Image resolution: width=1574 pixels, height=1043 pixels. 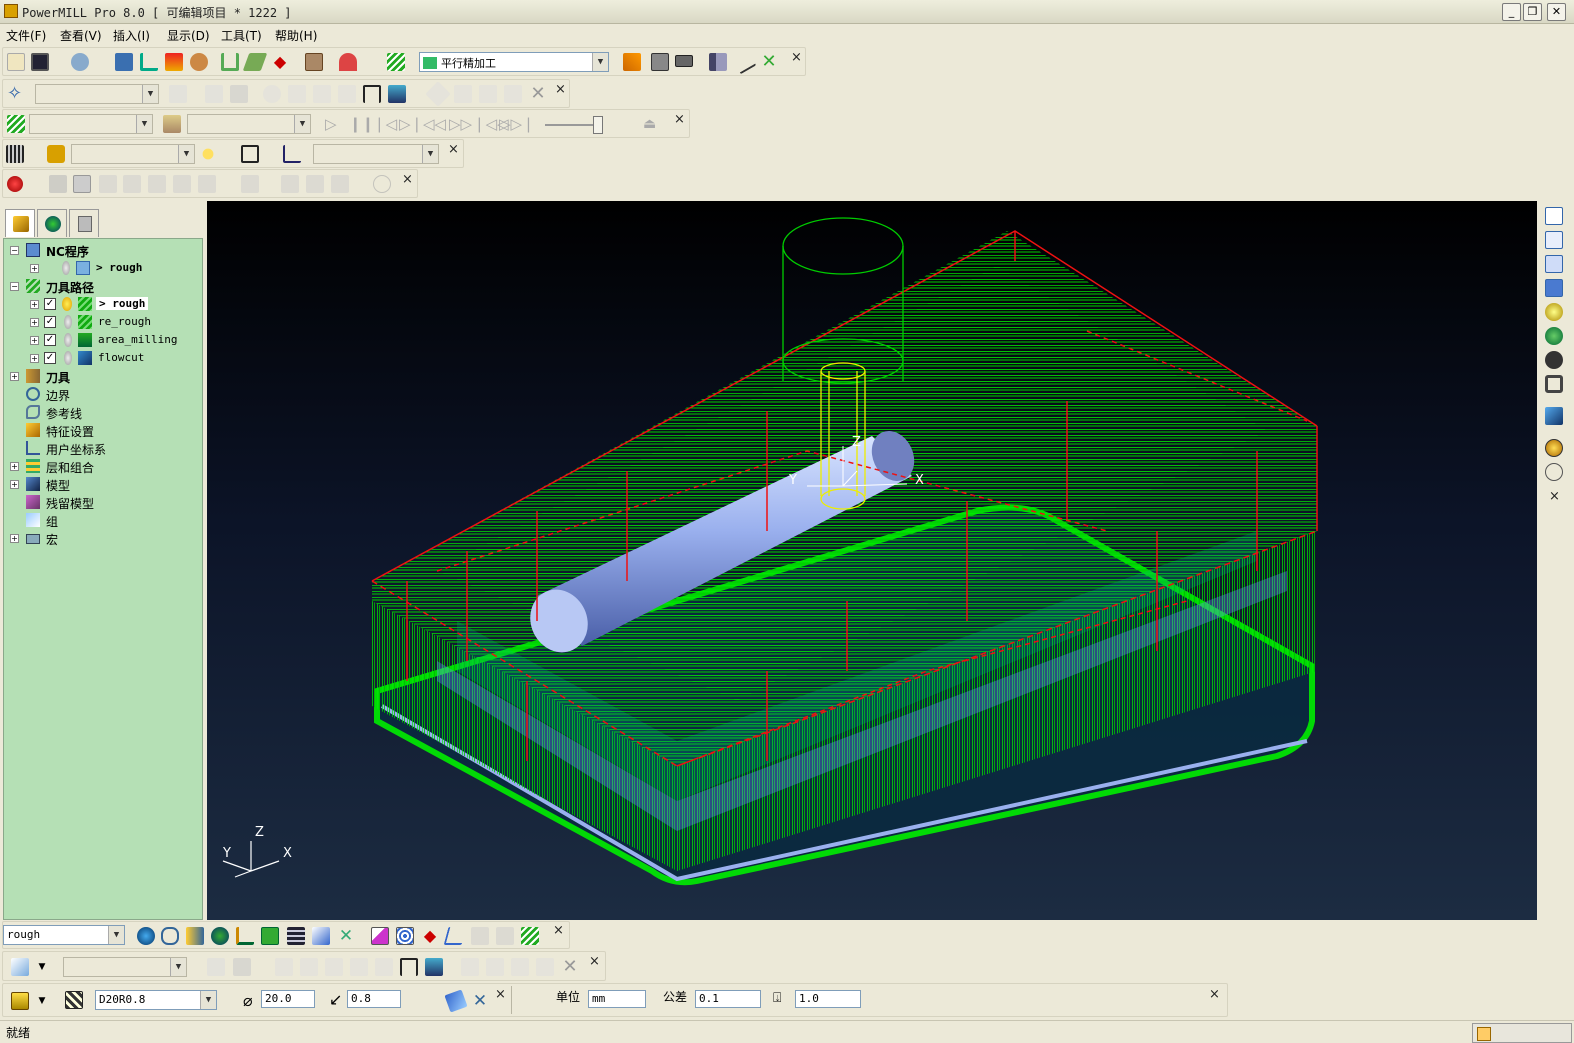 What do you see at coordinates (52, 223) in the screenshot?
I see `tab-html` at bounding box center [52, 223].